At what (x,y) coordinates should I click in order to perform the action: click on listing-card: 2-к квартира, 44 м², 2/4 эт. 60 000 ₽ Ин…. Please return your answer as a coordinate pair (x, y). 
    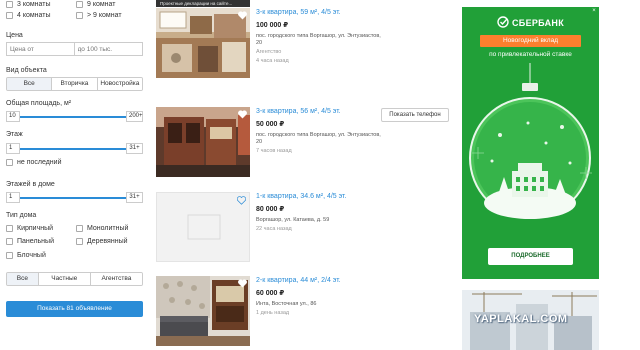
    Looking at the image, I should click on (306, 311).